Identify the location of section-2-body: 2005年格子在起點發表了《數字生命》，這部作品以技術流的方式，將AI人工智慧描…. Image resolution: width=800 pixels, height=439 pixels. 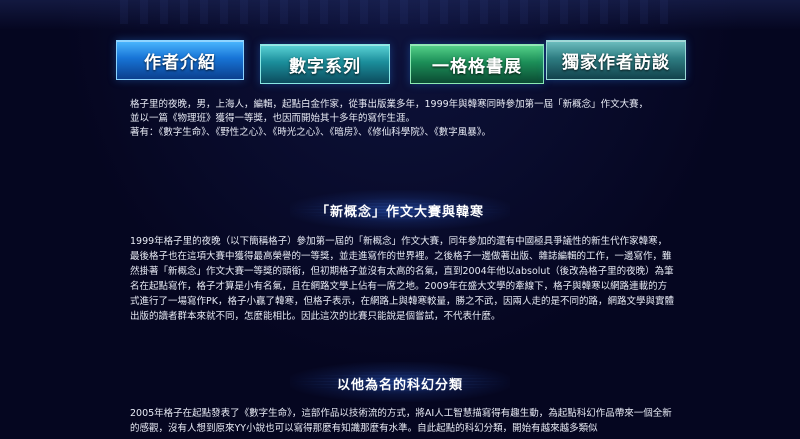
(401, 421).